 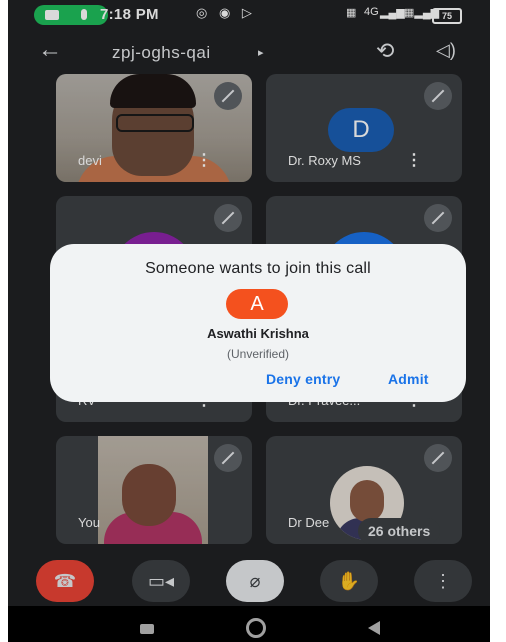 What do you see at coordinates (303, 379) in the screenshot?
I see `deny-entry-button: Deny entry` at bounding box center [303, 379].